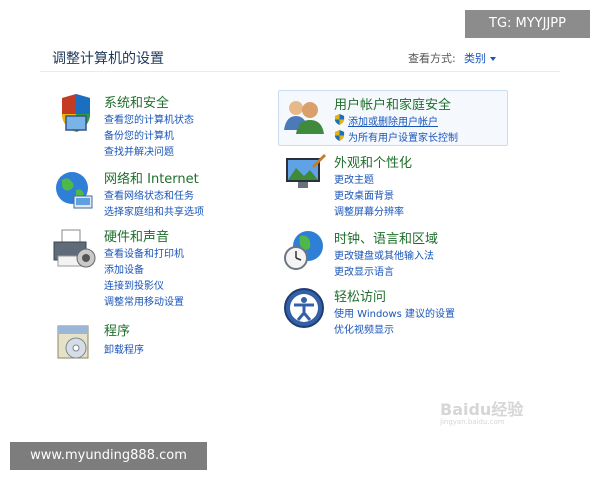  Describe the element at coordinates (124, 348) in the screenshot. I see `category-link: 卸载程序` at that location.